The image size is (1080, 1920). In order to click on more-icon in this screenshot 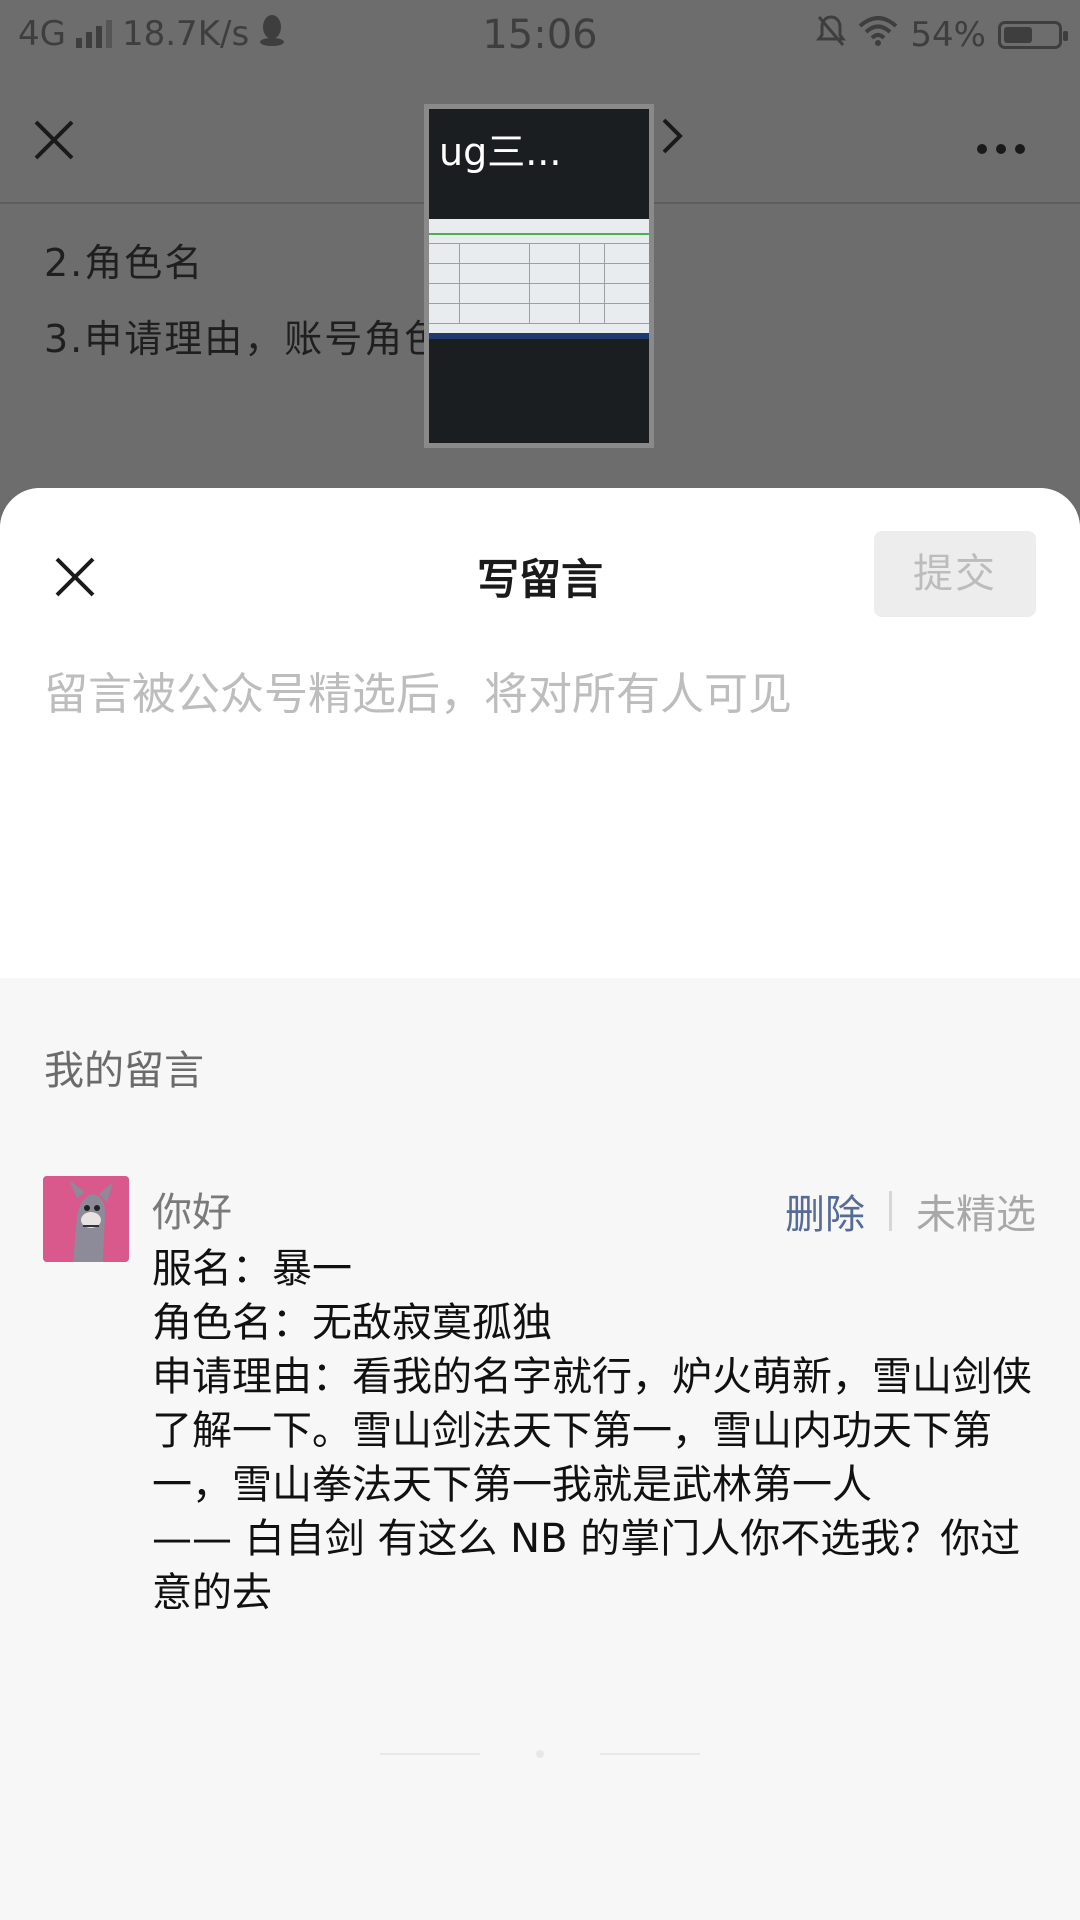, I will do `click(1001, 144)`.